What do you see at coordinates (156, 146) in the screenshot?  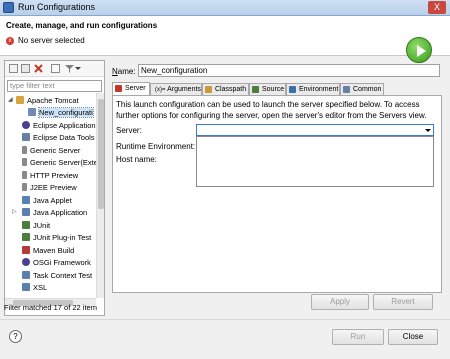 I see `runtime-environment-label: Runtime Environment:` at bounding box center [156, 146].